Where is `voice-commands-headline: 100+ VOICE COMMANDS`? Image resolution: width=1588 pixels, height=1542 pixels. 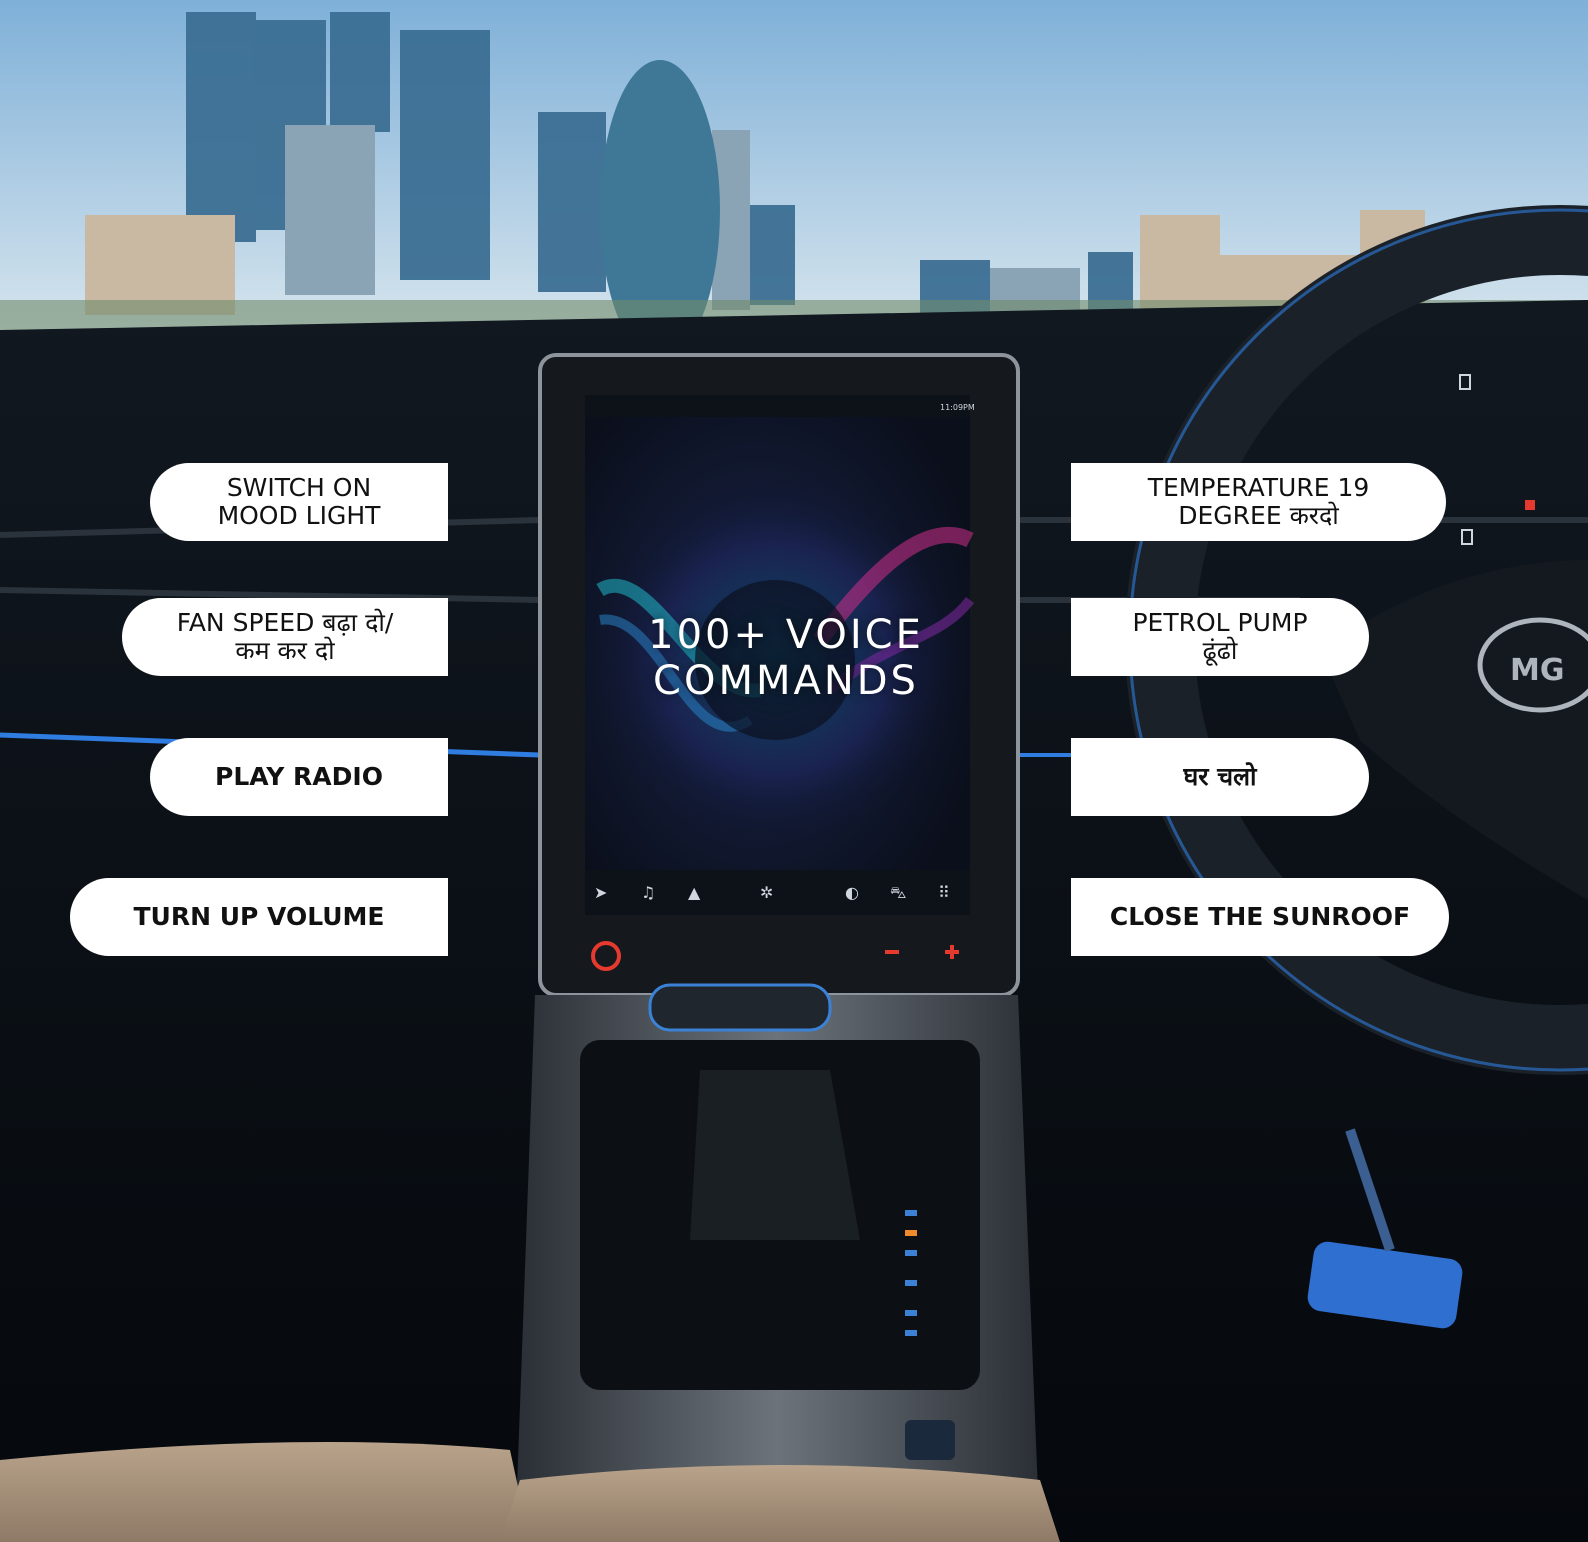
voice-commands-headline: 100+ VOICE COMMANDS is located at coordinates (786, 658).